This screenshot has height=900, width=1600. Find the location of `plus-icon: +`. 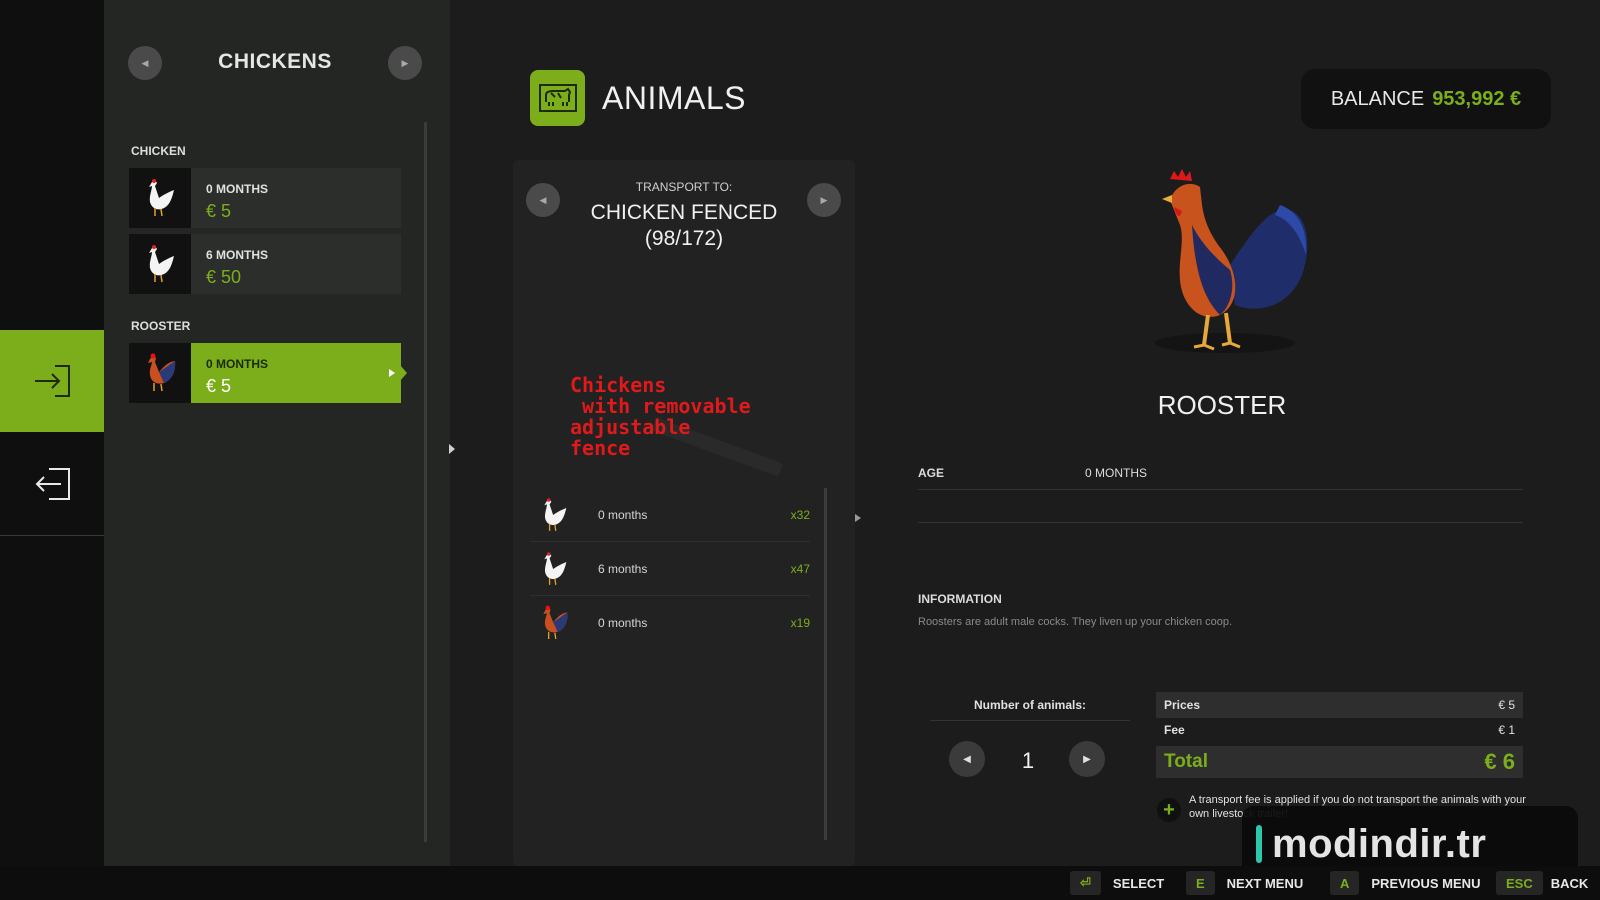

plus-icon: + is located at coordinates (1169, 810).